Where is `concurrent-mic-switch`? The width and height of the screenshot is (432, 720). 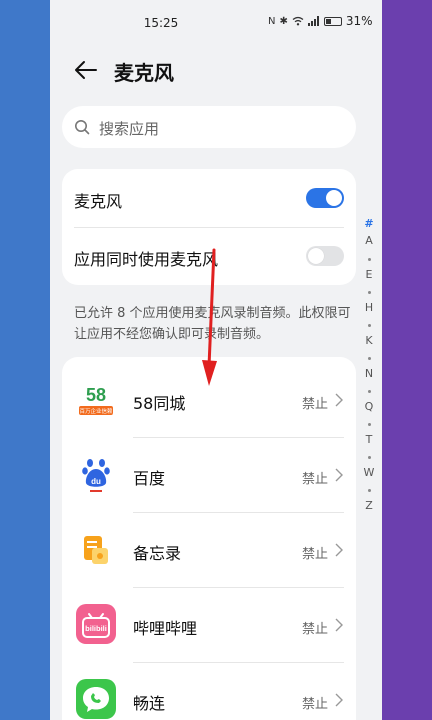 concurrent-mic-switch is located at coordinates (325, 256).